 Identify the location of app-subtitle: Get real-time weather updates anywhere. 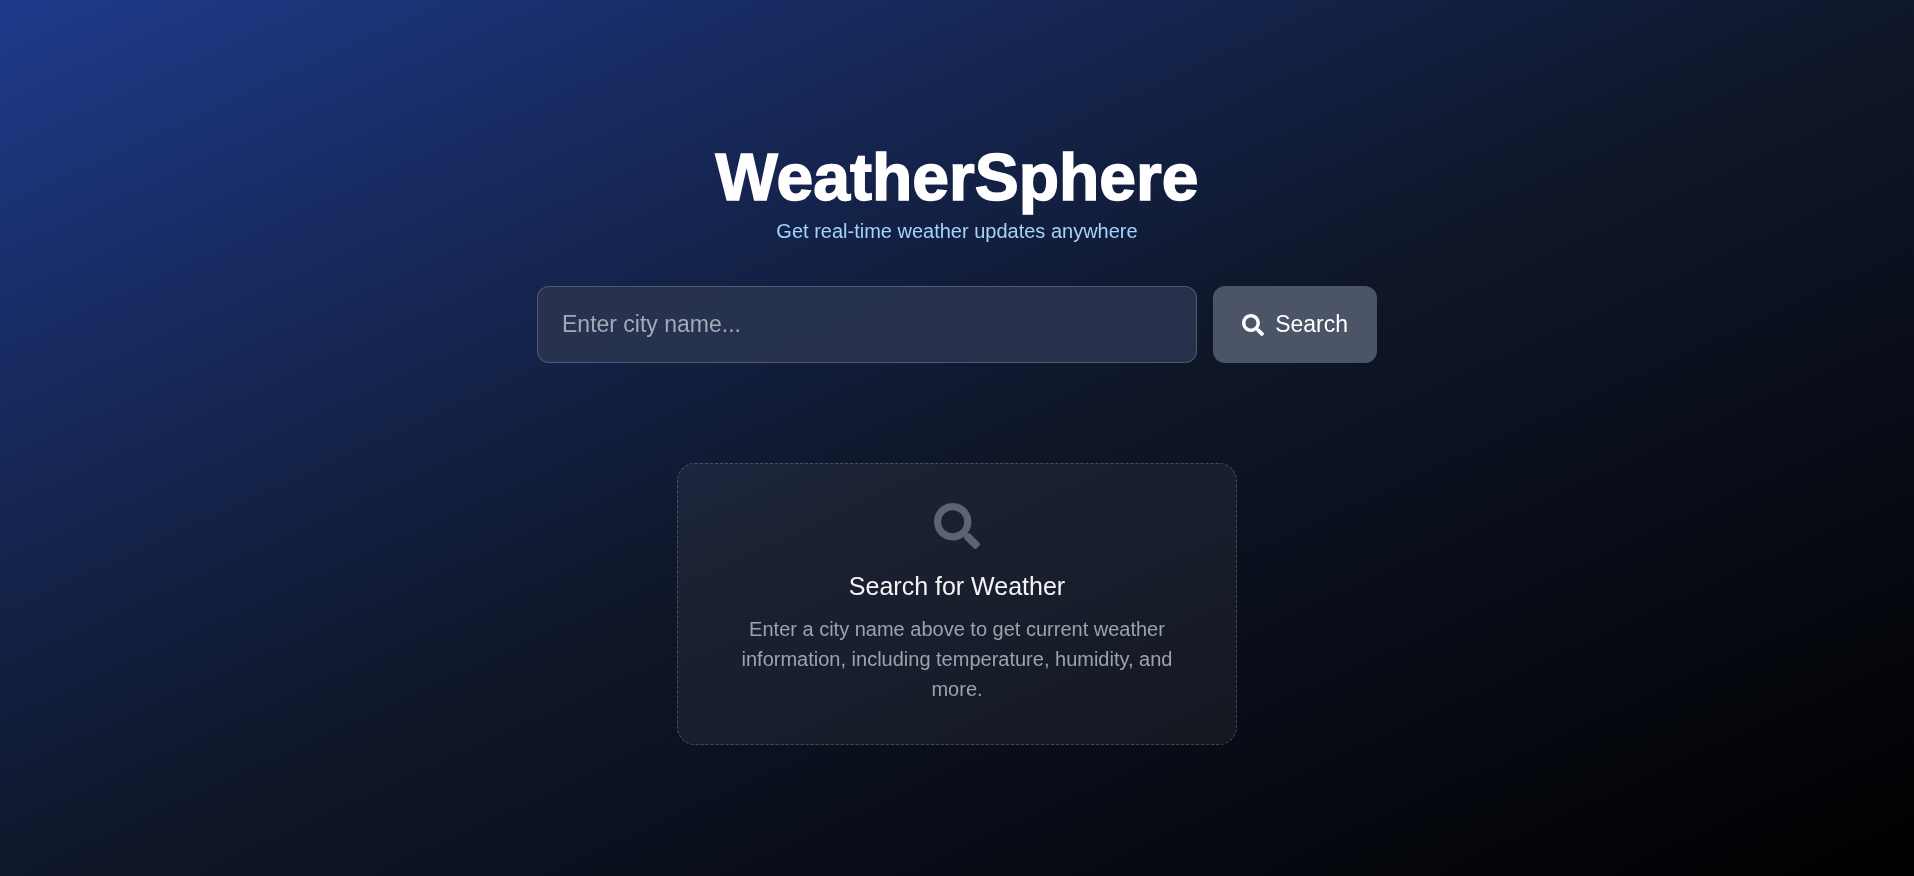
(957, 231).